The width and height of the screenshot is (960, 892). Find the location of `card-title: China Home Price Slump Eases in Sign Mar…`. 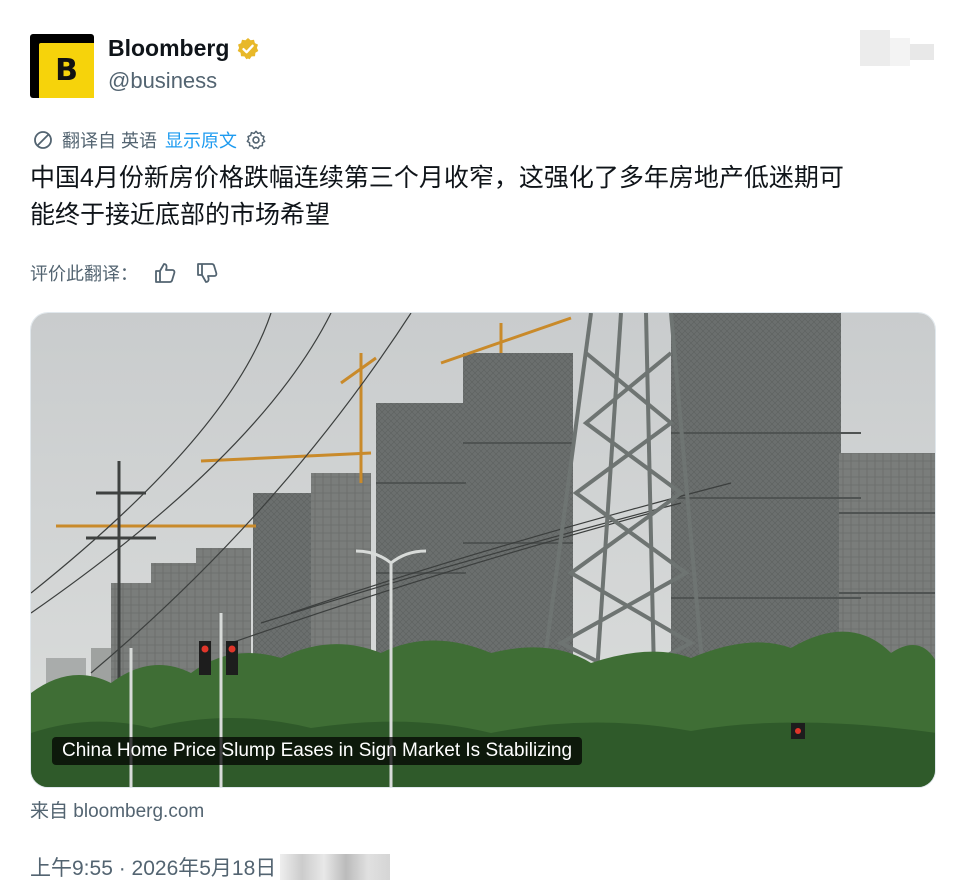

card-title: China Home Price Slump Eases in Sign Mar… is located at coordinates (317, 751).